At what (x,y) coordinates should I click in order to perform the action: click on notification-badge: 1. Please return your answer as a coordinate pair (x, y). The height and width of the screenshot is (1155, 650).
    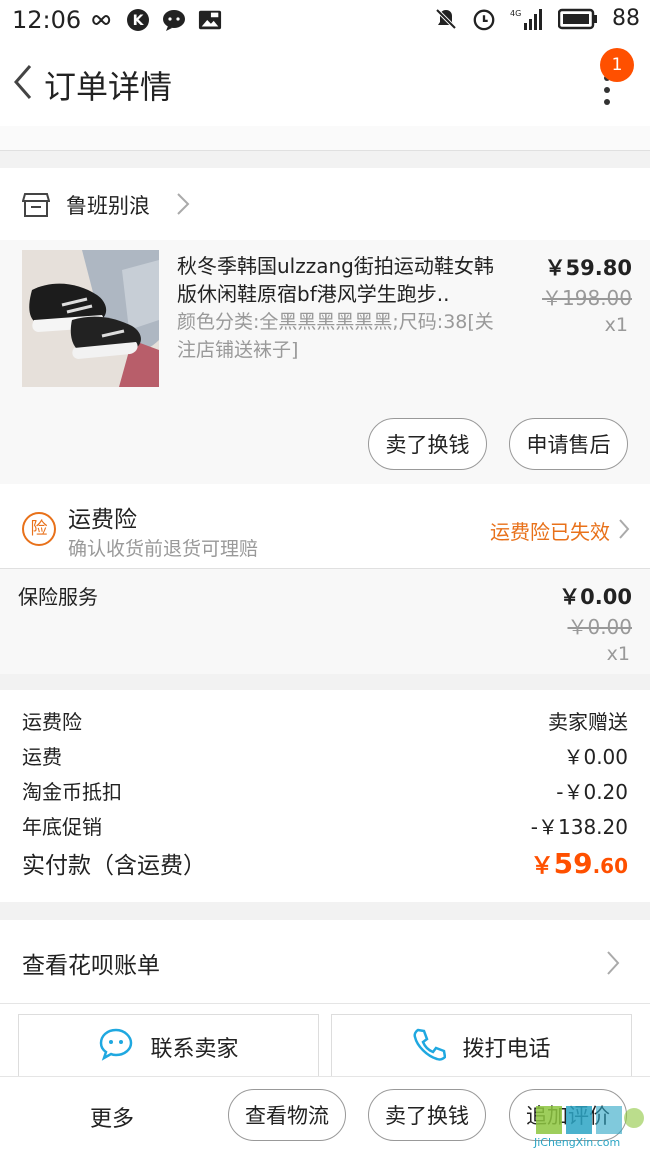
    Looking at the image, I should click on (617, 65).